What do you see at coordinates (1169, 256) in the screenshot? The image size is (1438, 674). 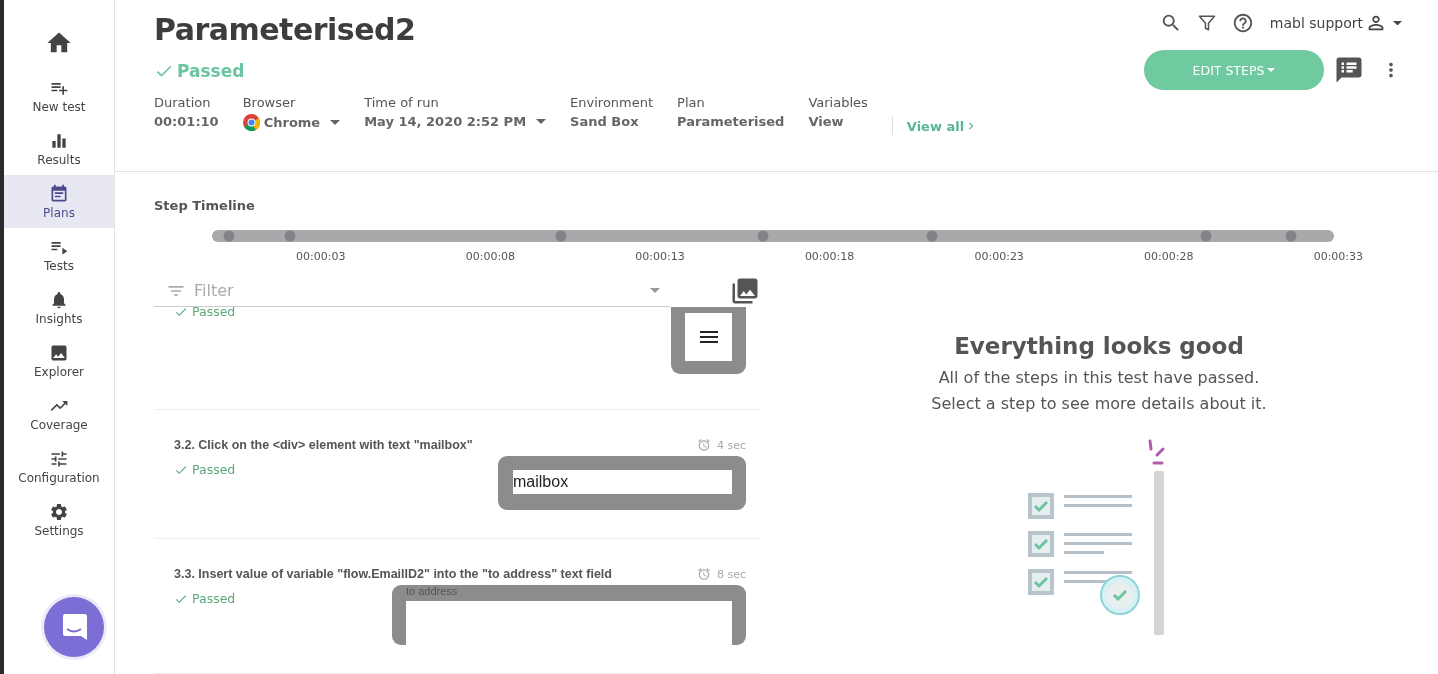 I see `timeline-tick-label: 00:00:28` at bounding box center [1169, 256].